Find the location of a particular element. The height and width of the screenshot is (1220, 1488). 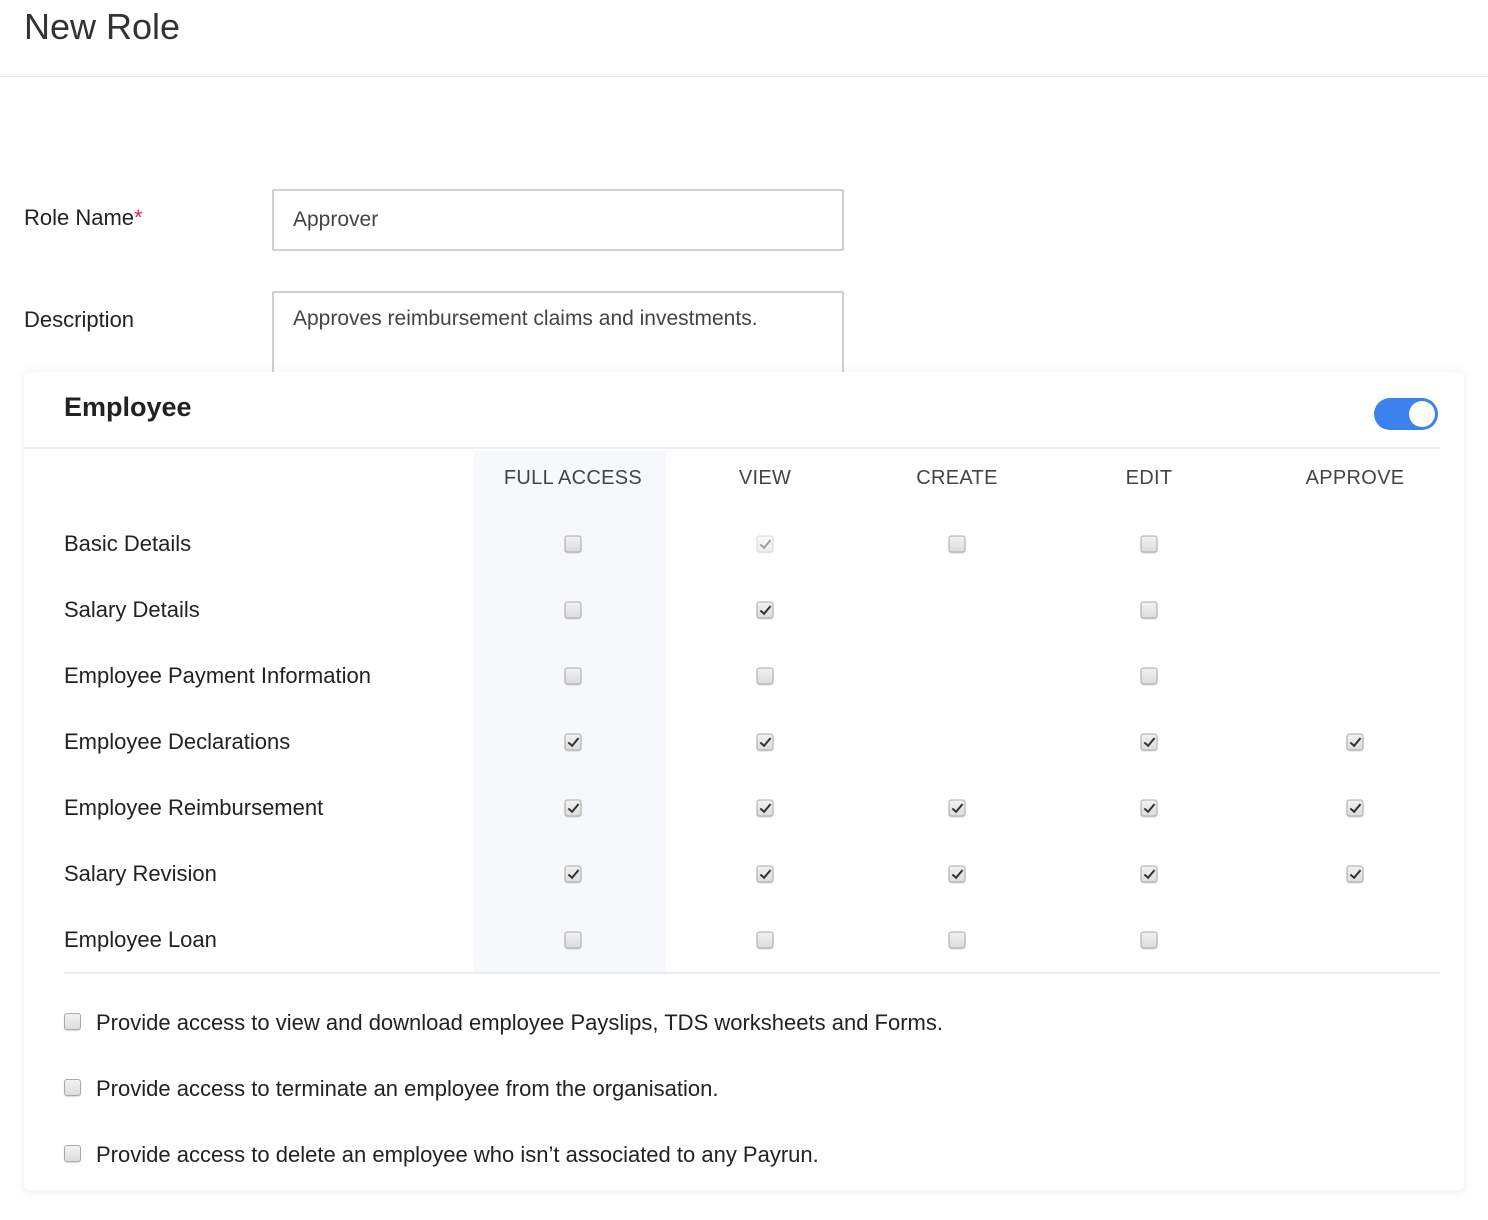

column-header-view: VIEW is located at coordinates (765, 478).